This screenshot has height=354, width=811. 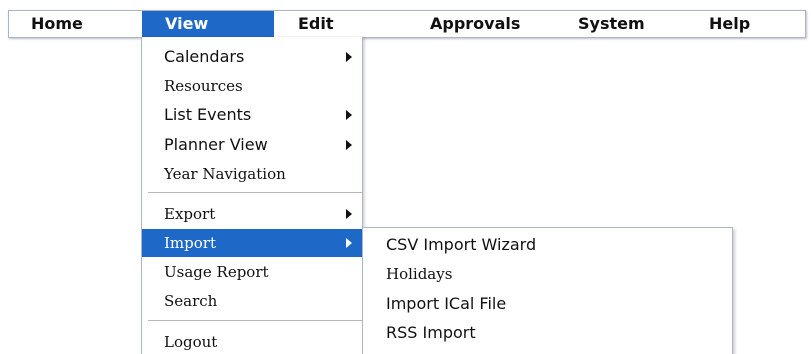 What do you see at coordinates (208, 24) in the screenshot?
I see `menu-view: View` at bounding box center [208, 24].